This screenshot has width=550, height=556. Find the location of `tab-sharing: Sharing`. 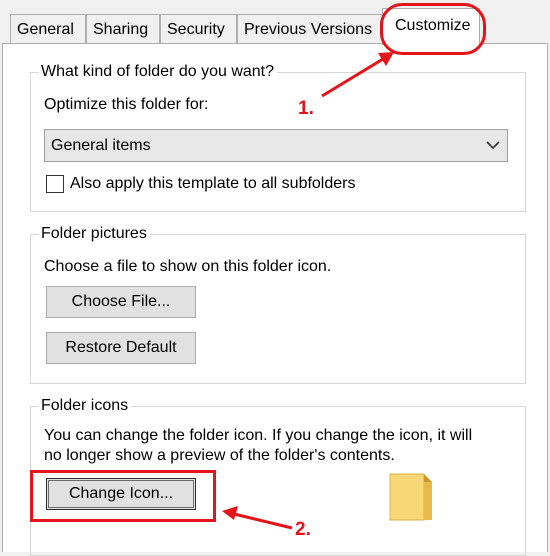

tab-sharing: Sharing is located at coordinates (123, 28).